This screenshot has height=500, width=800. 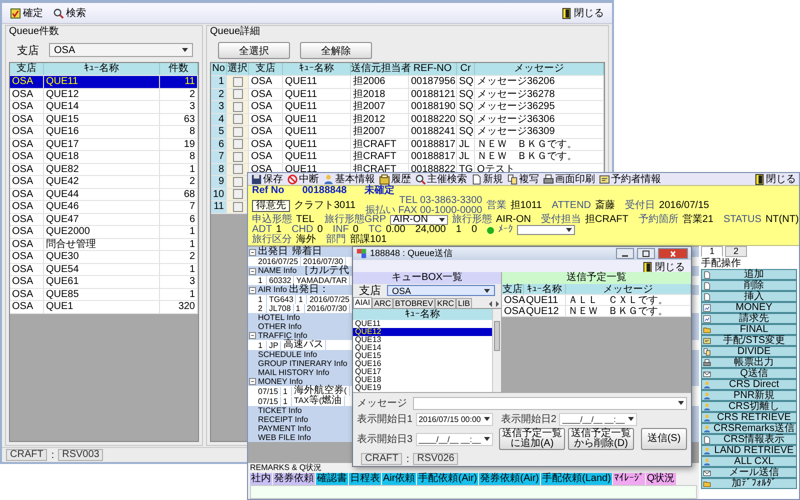 What do you see at coordinates (284, 428) in the screenshot?
I see `tree-section: PAYMENT Info` at bounding box center [284, 428].